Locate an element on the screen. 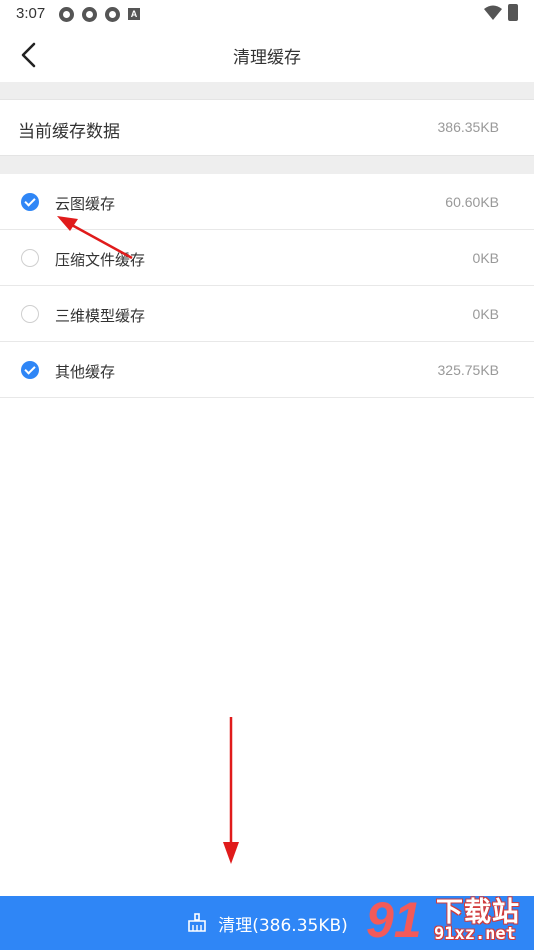 The image size is (534, 950). cache-item-3d-model: 三维模型缓存 0KB is located at coordinates (267, 314).